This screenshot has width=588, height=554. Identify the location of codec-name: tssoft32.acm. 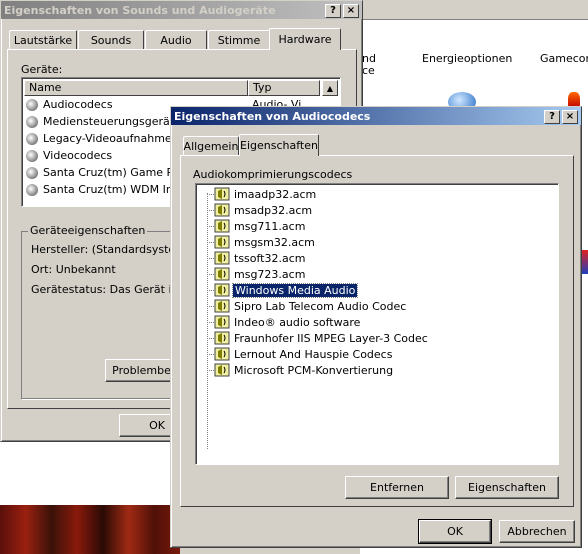
(270, 258).